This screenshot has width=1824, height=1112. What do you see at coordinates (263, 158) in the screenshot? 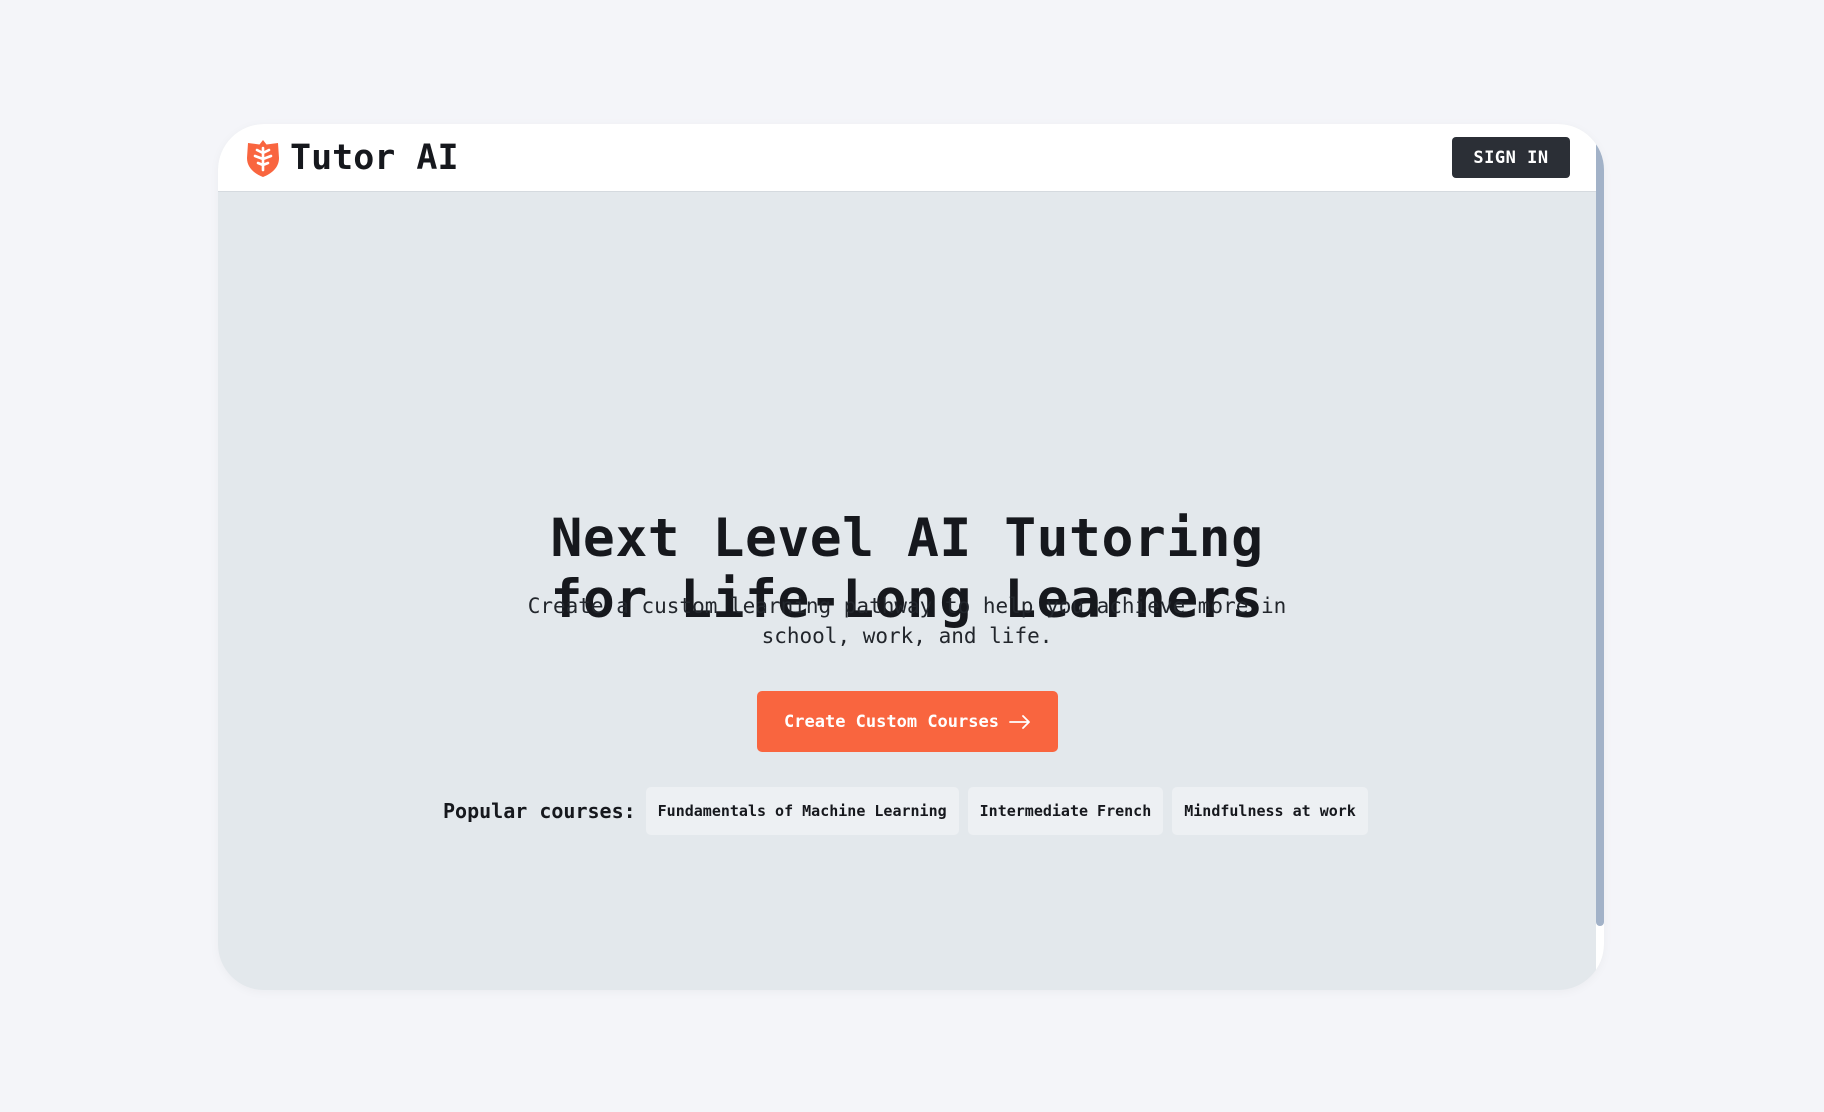
I see `shield-brain-icon` at bounding box center [263, 158].